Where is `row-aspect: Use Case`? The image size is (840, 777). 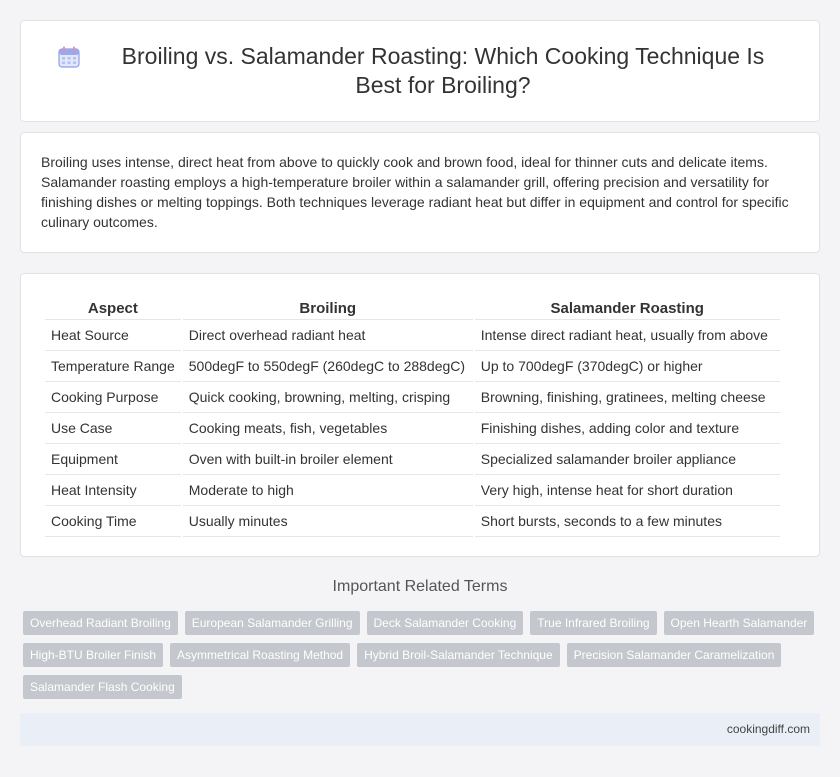 row-aspect: Use Case is located at coordinates (113, 428).